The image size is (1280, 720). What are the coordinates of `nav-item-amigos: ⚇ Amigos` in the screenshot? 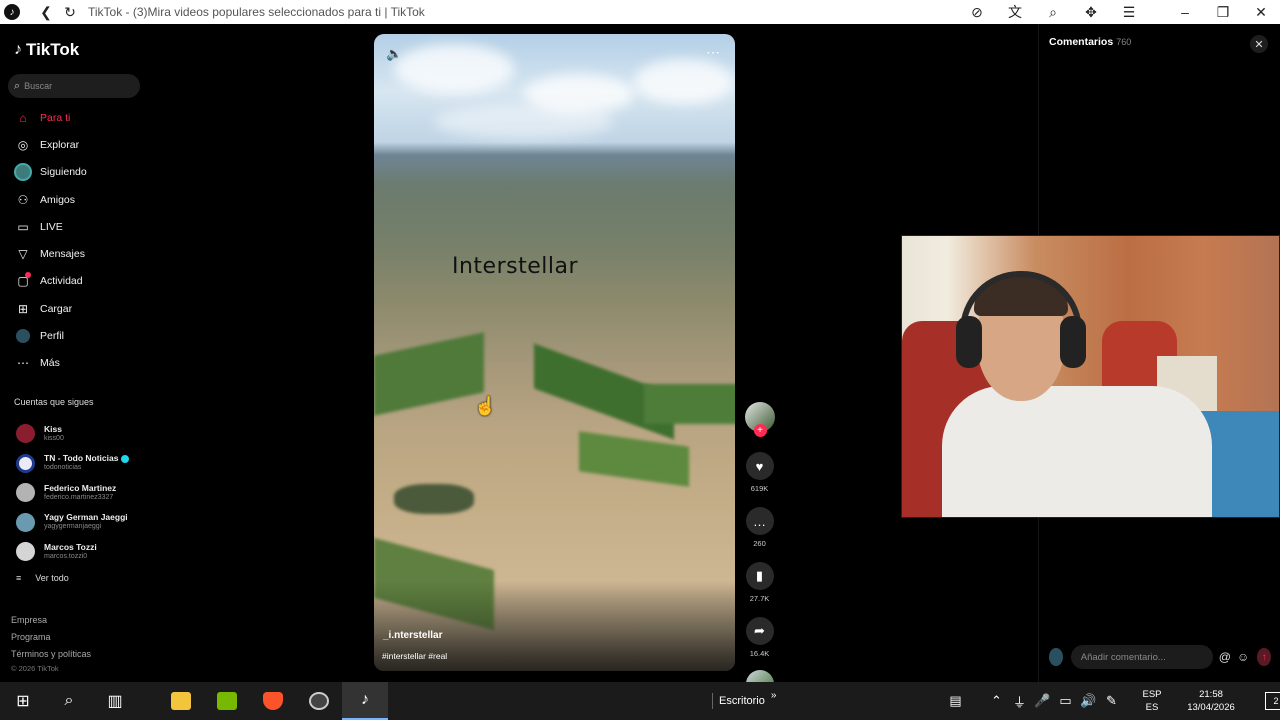 It's located at (75, 199).